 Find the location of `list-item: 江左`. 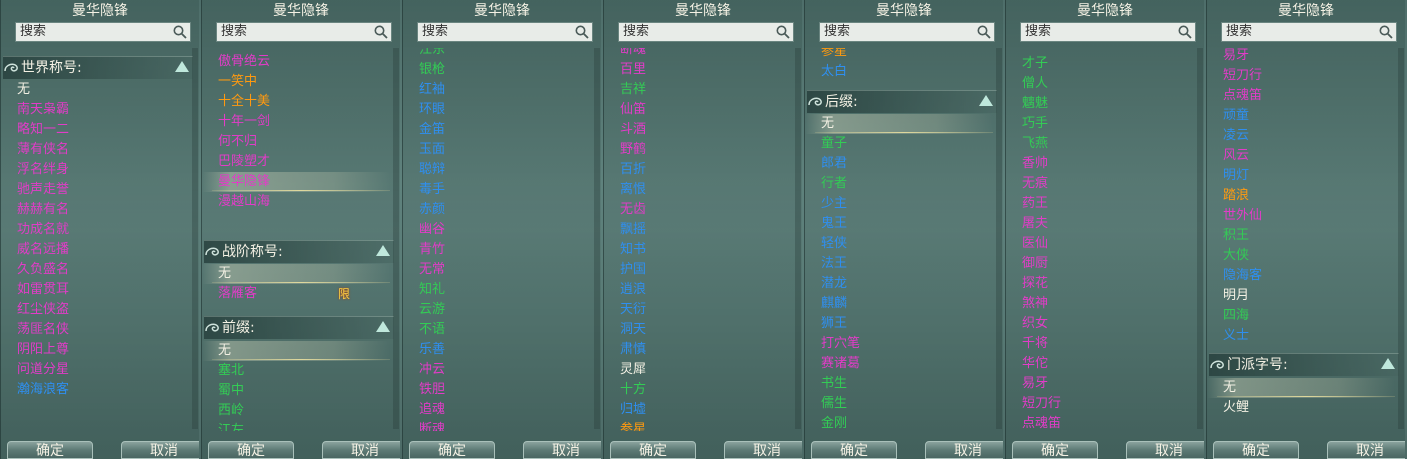

list-item: 江左 is located at coordinates (296, 426).